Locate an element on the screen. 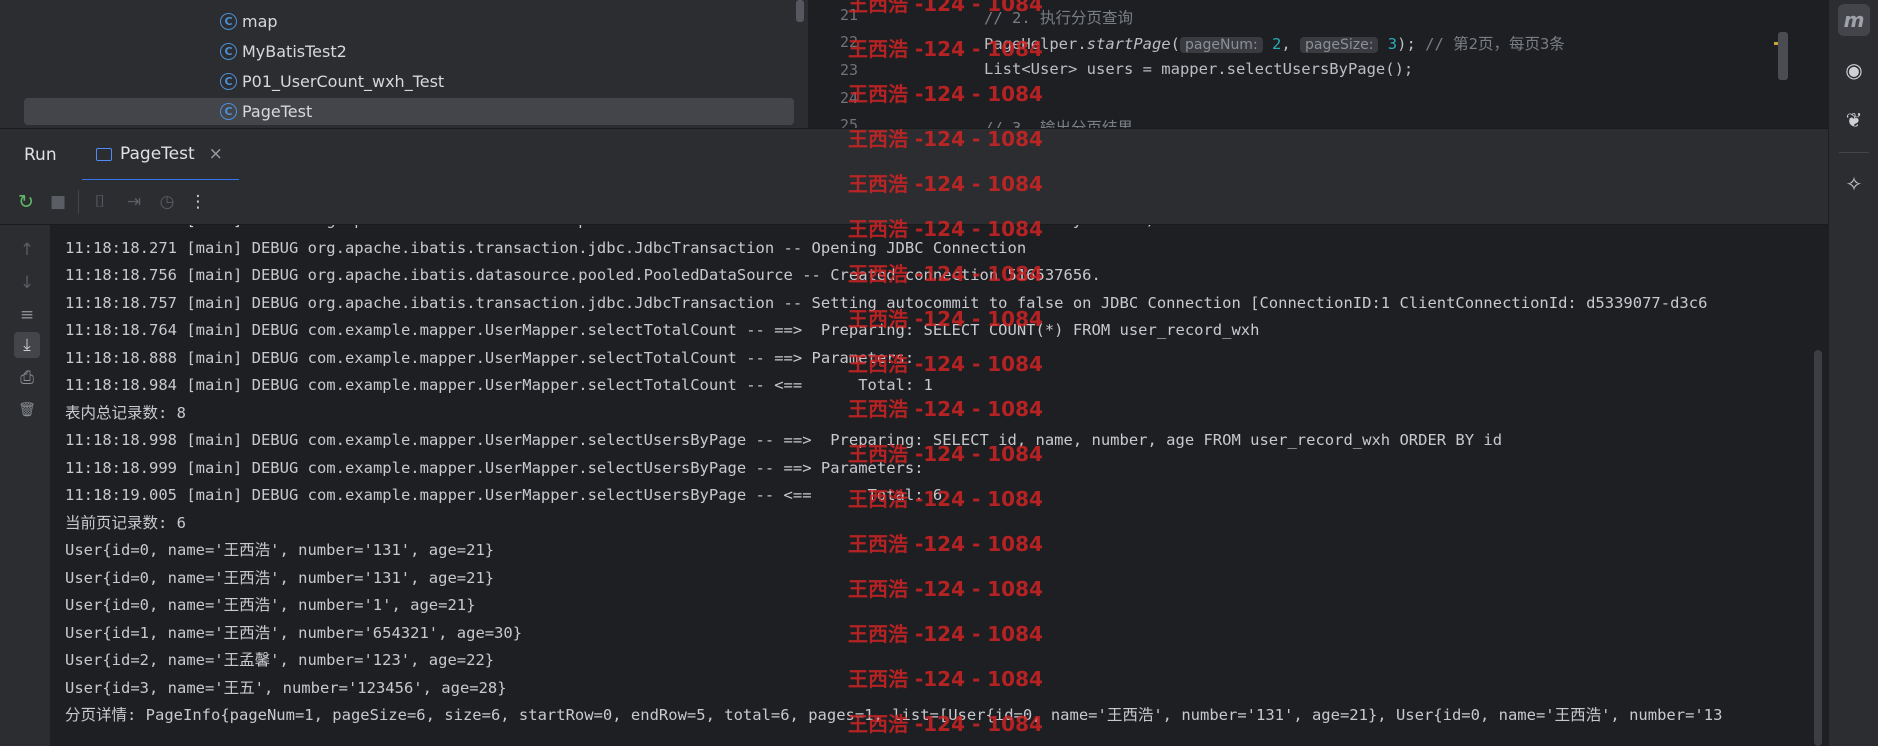 This screenshot has width=1878, height=746. arrow-down-icon: ↓ is located at coordinates (27, 283).